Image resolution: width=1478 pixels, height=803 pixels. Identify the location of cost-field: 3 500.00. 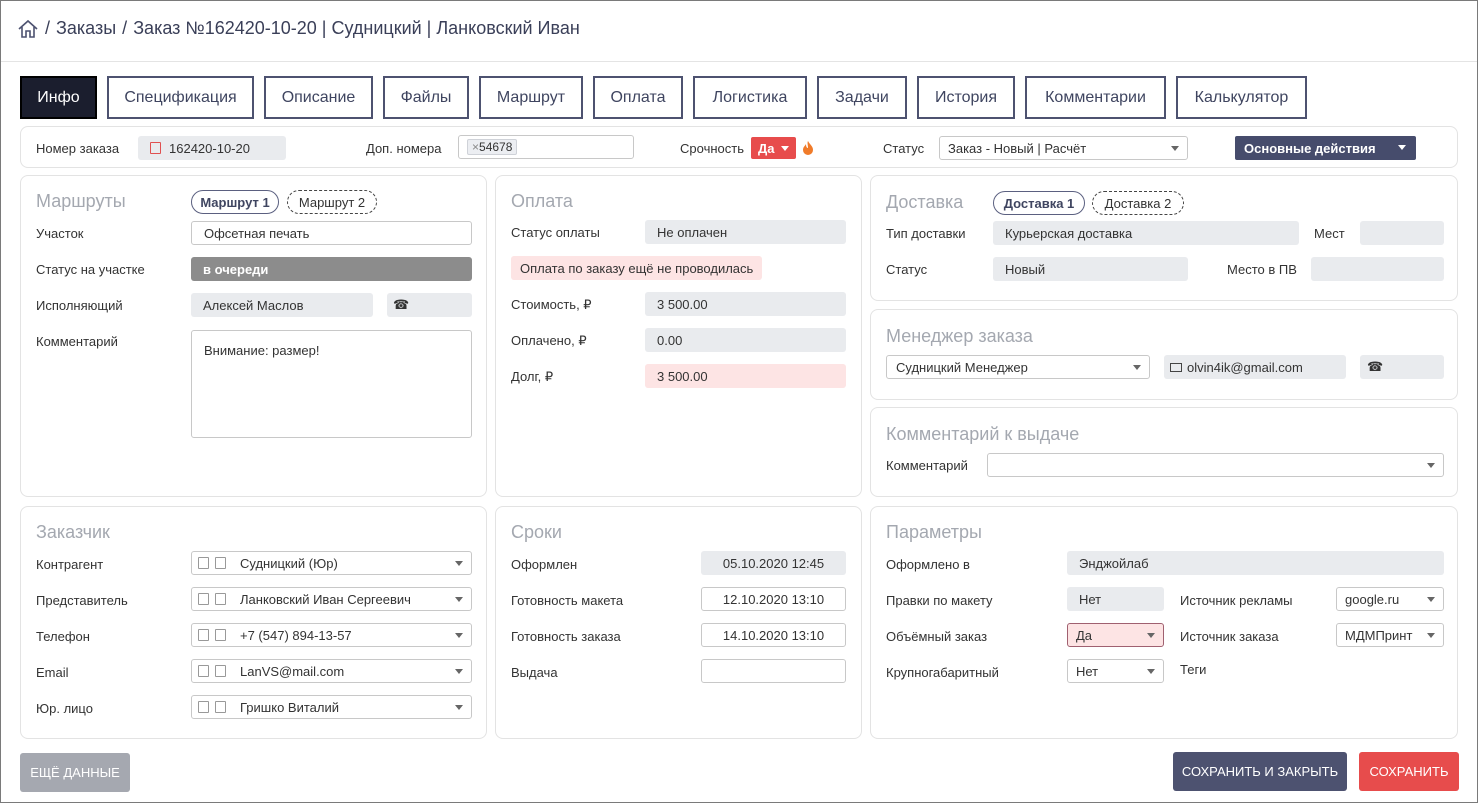
(745, 304).